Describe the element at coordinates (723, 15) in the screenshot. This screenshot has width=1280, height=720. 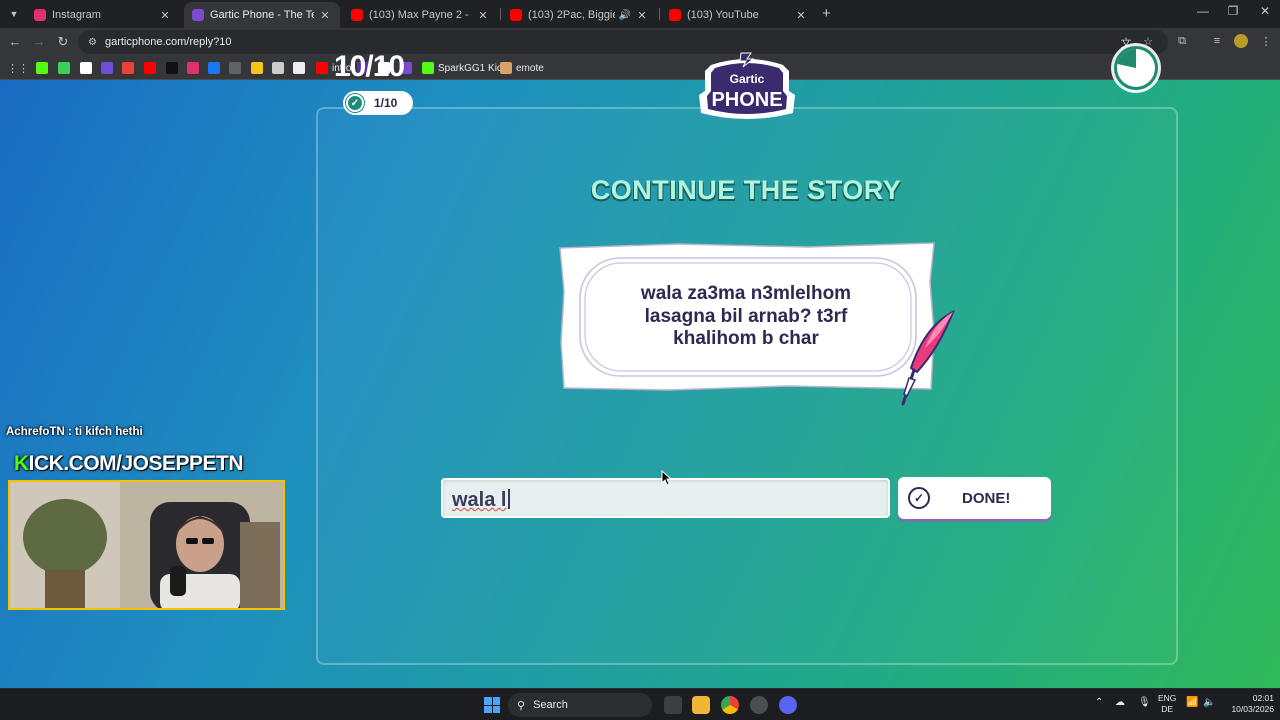
I see `tab-title: (103) YouTube` at that location.